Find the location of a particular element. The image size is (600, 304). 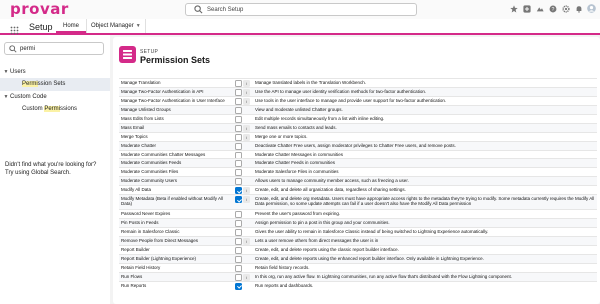

permission-row-run-reports: Run Reports Run reports and dashboards. is located at coordinates (358, 285).